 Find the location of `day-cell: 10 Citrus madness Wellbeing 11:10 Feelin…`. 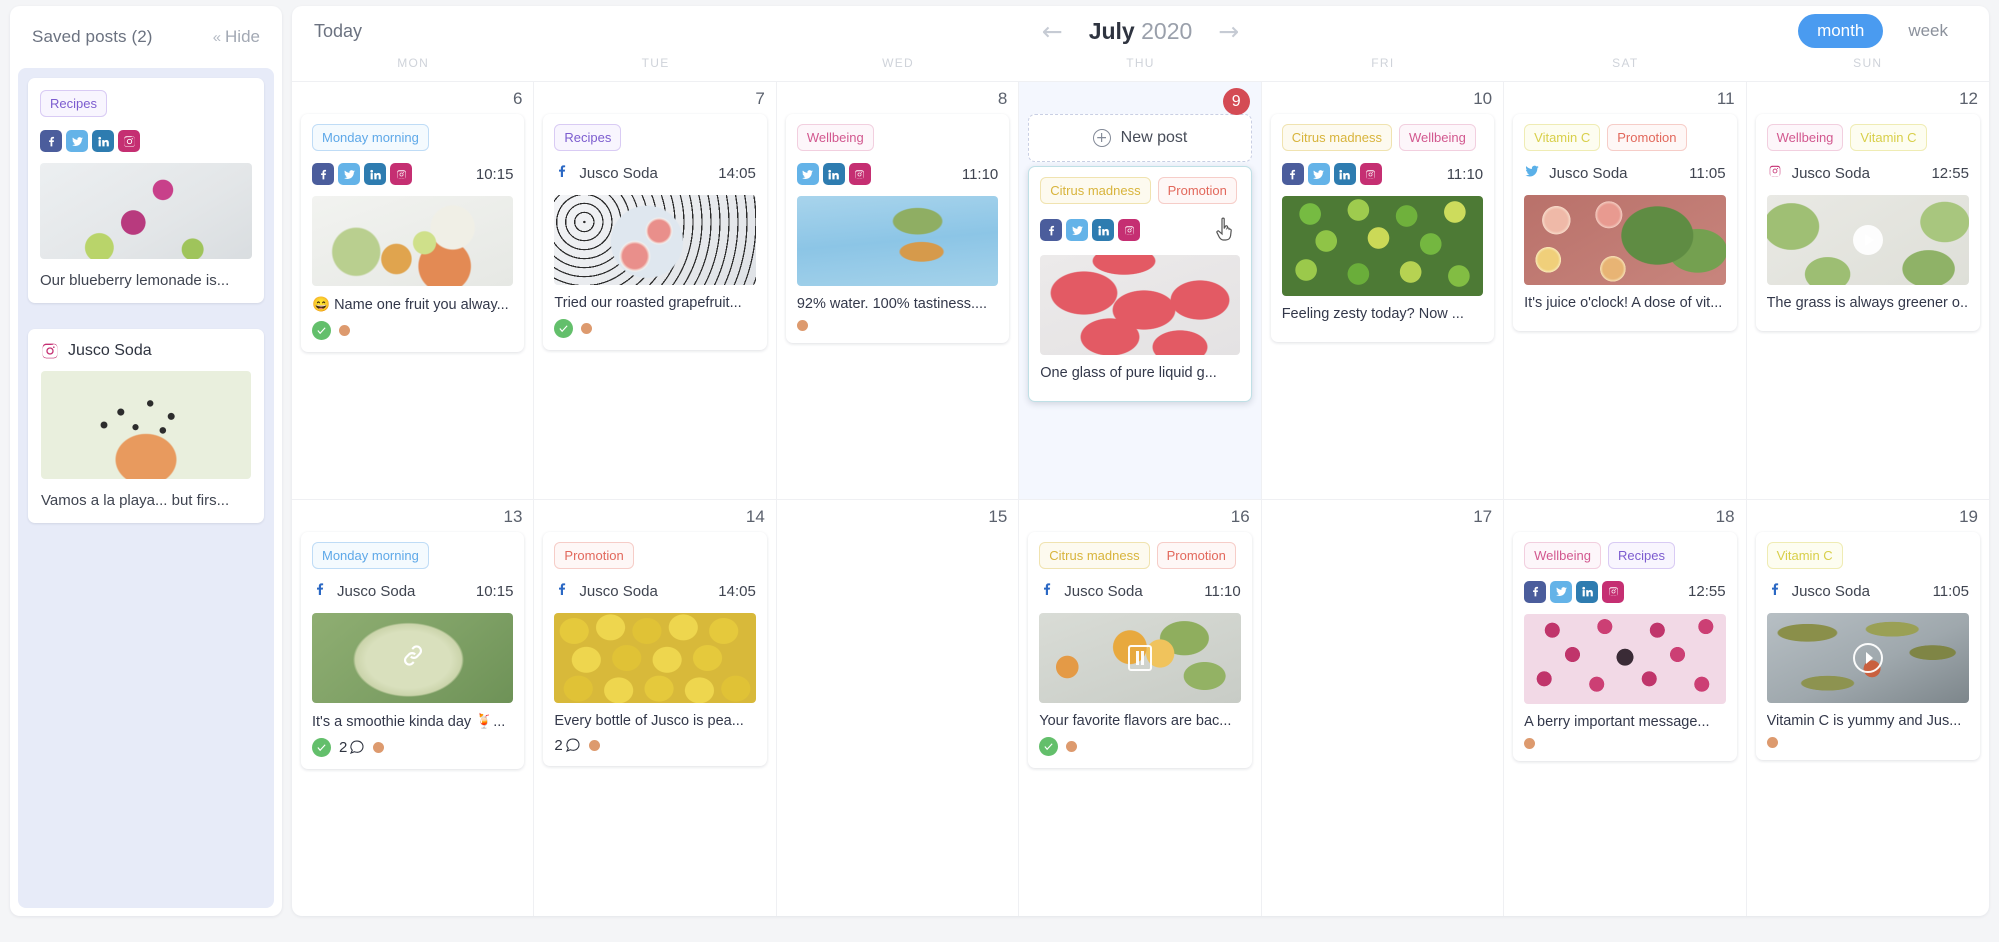

day-cell: 10 Citrus madness Wellbeing 11:10 Feelin… is located at coordinates (1383, 290).